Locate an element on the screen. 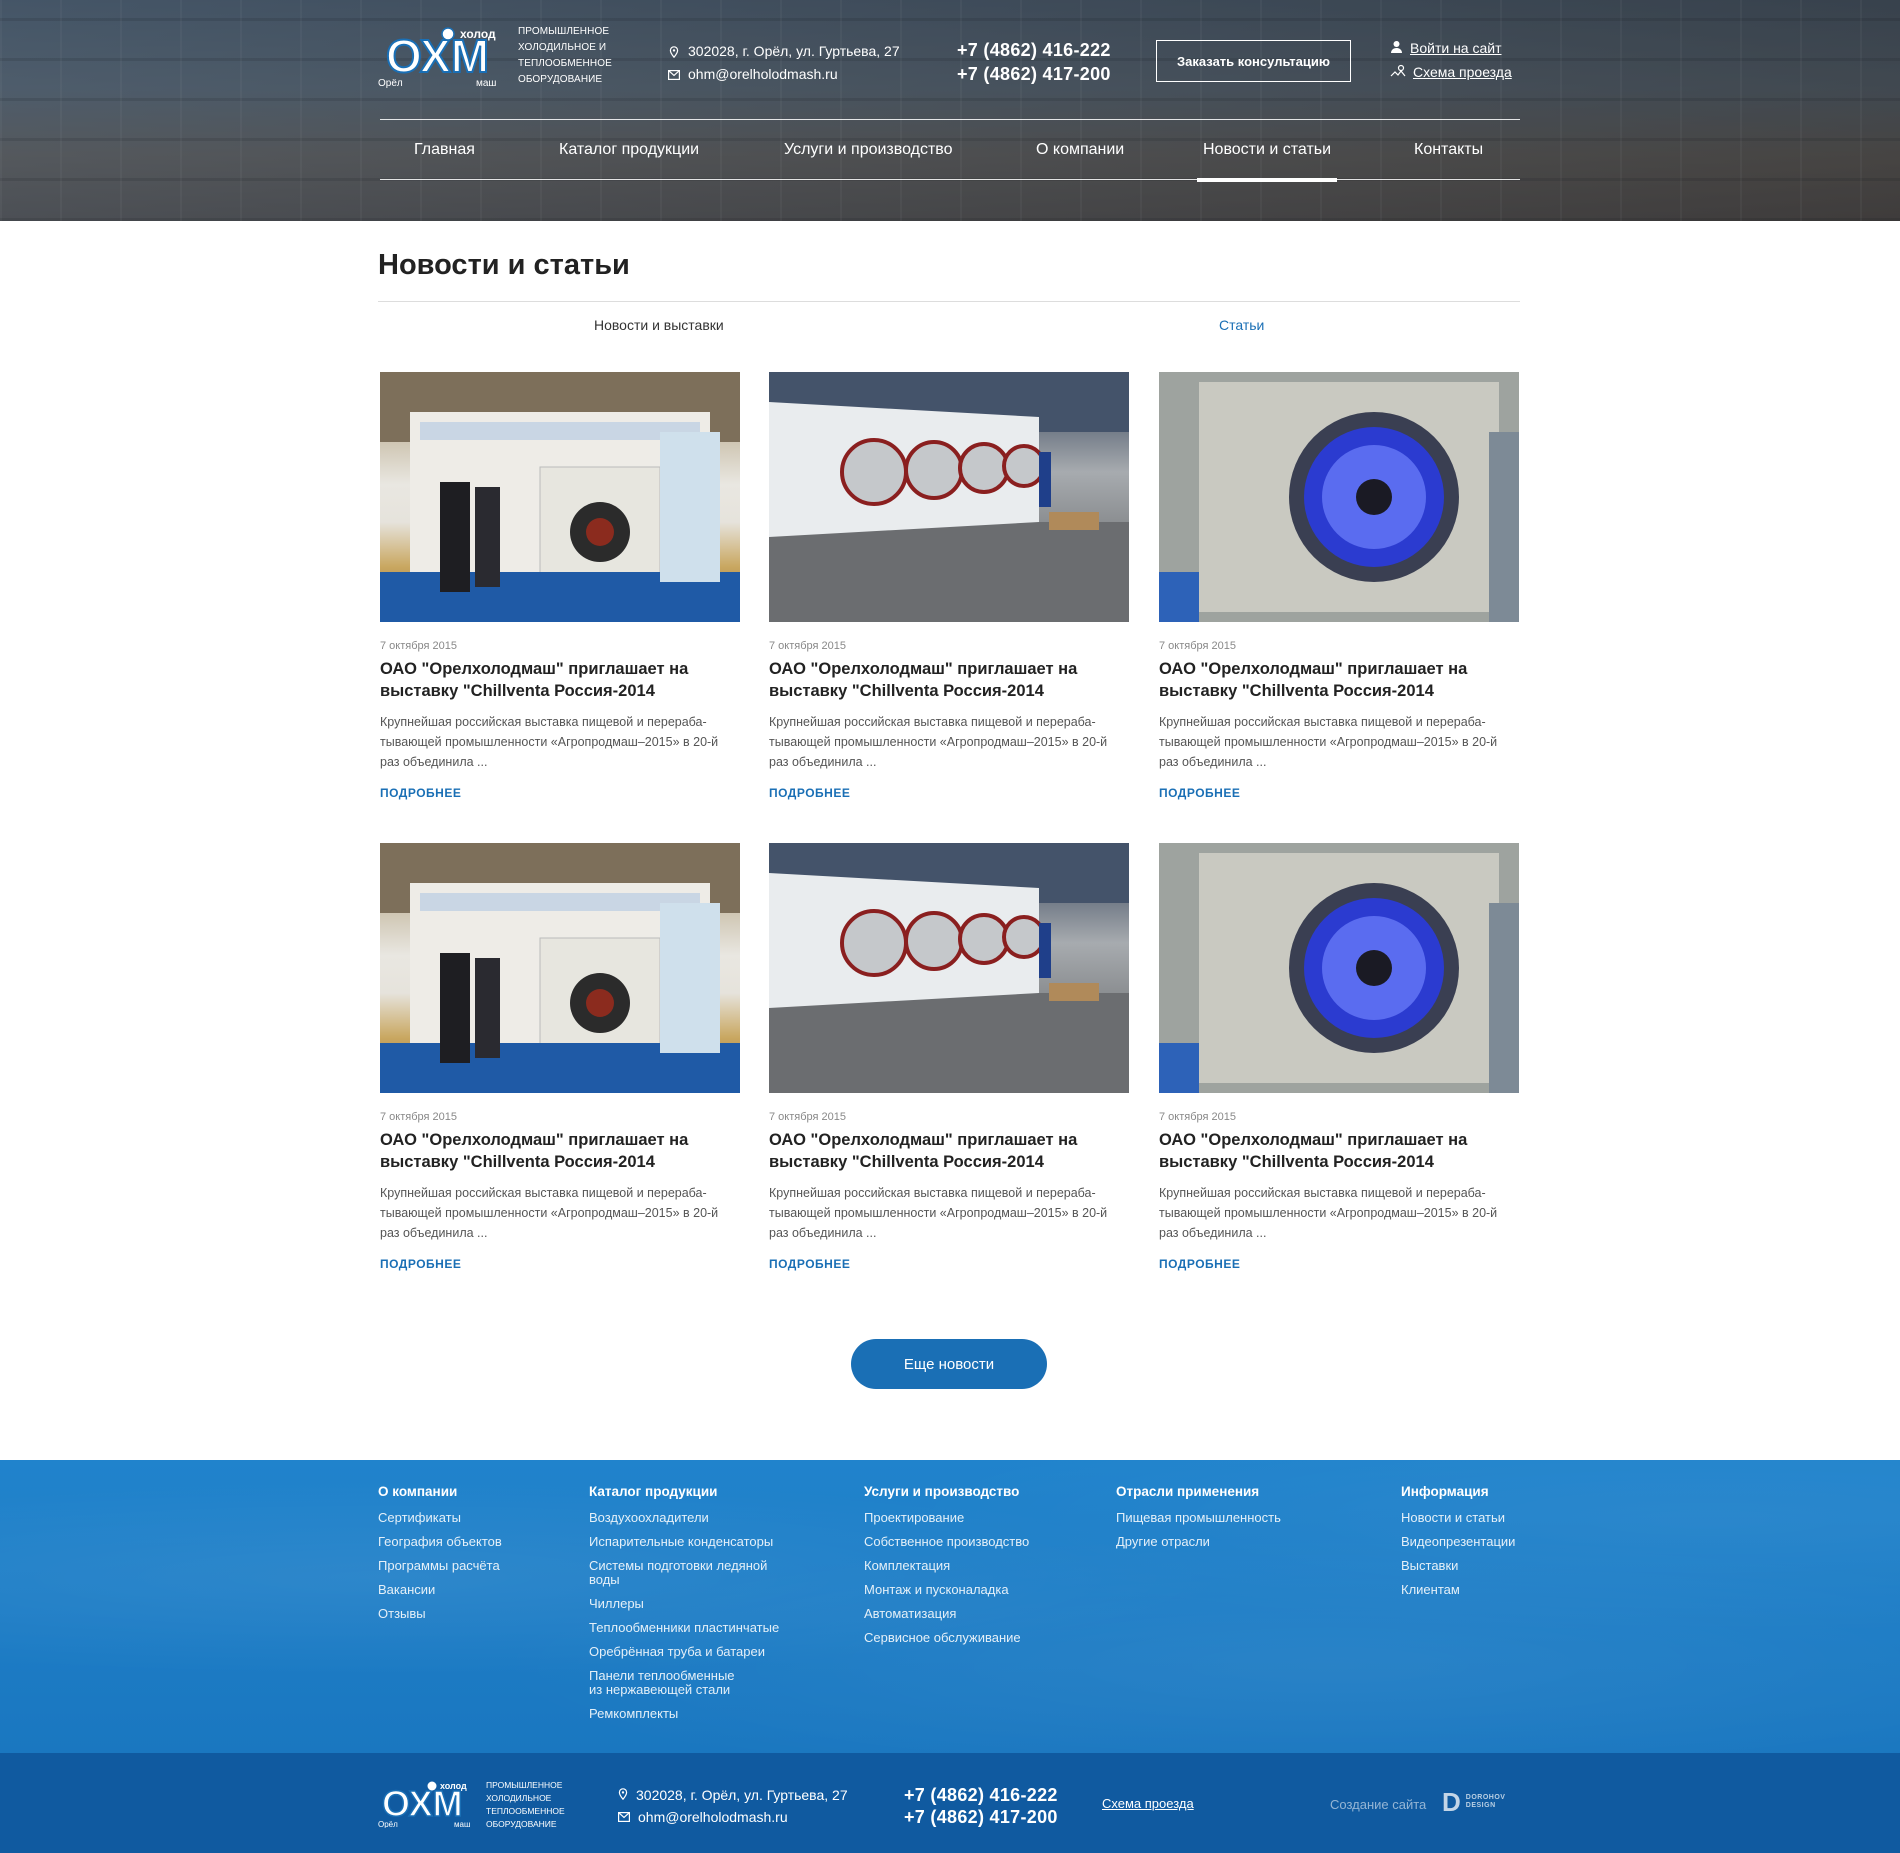 The height and width of the screenshot is (1853, 1900). svg-text: маш is located at coordinates (462, 1824).